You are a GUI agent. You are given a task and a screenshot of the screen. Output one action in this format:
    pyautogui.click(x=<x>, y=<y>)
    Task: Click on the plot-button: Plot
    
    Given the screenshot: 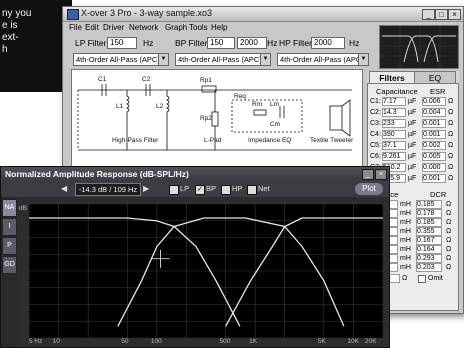 What is the action you would take?
    pyautogui.click(x=369, y=189)
    